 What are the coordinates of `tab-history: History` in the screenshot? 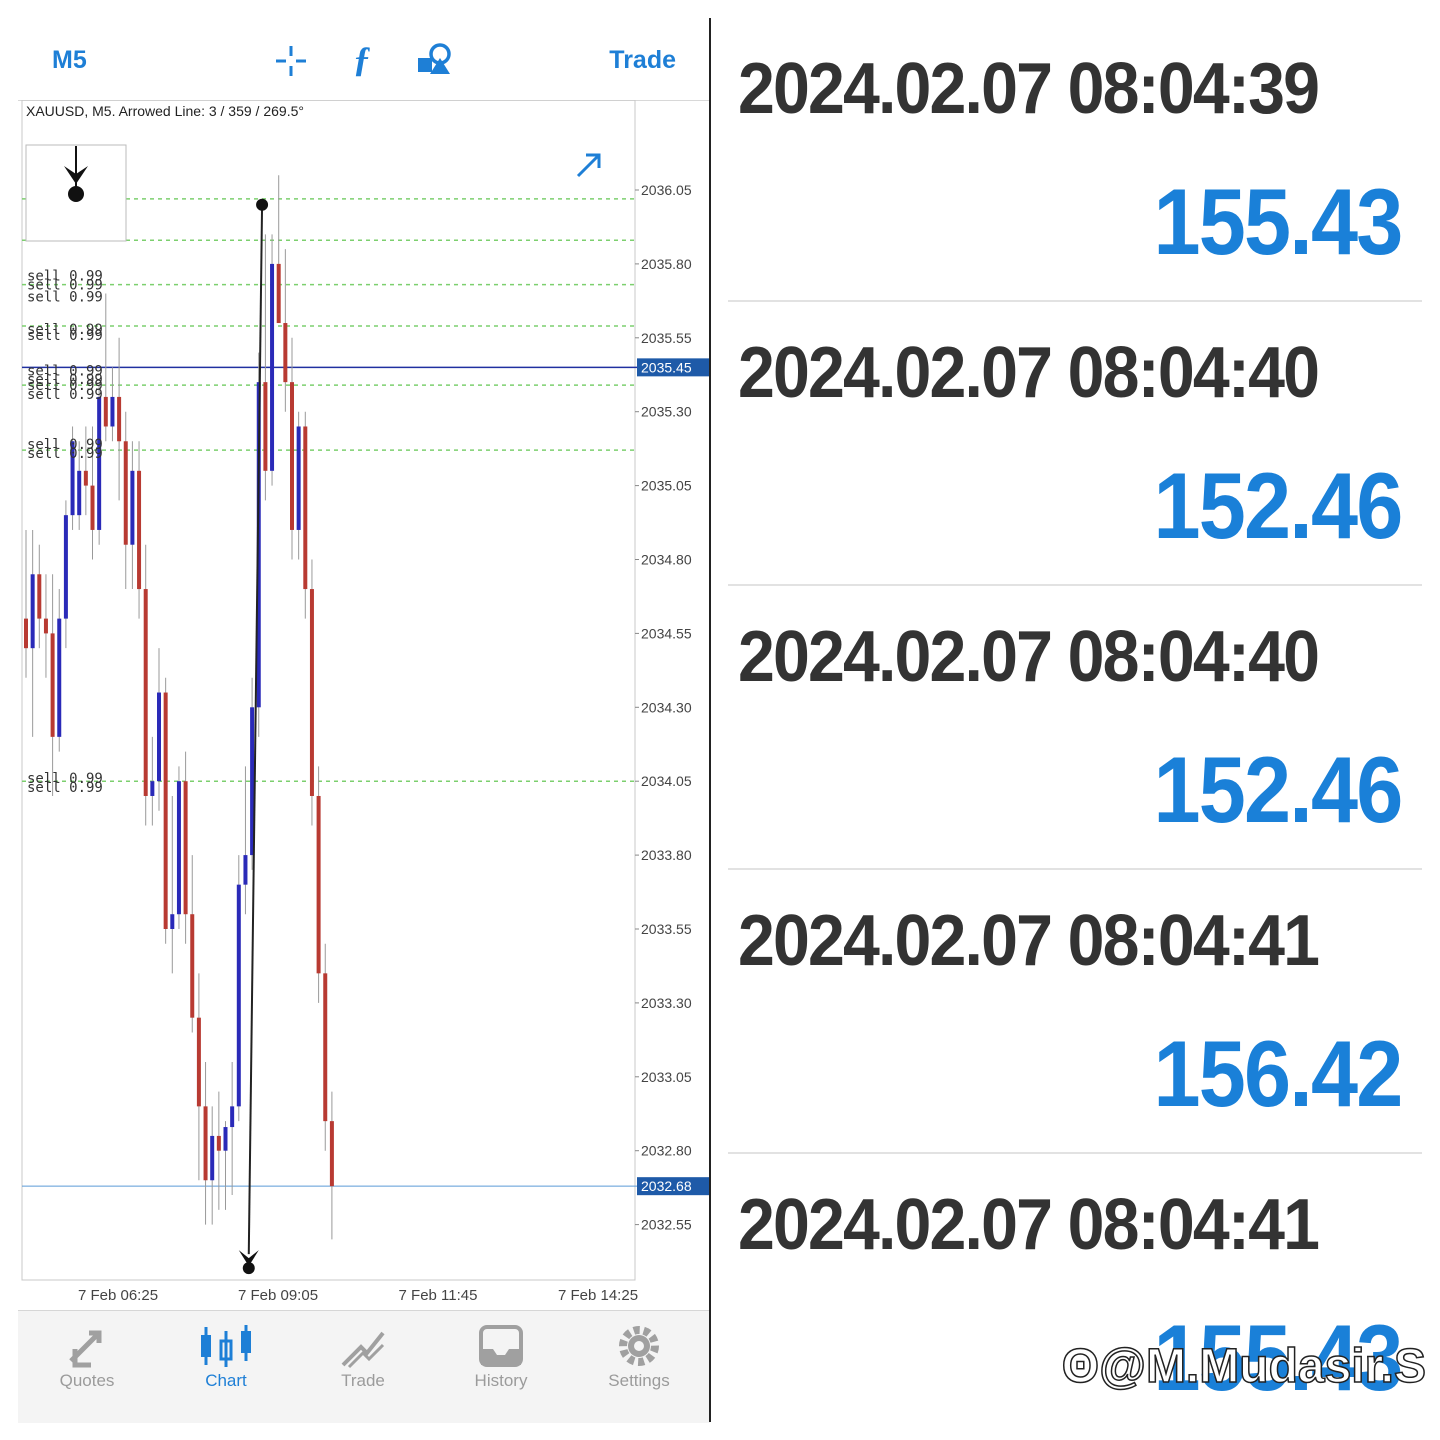 It's located at (501, 1356).